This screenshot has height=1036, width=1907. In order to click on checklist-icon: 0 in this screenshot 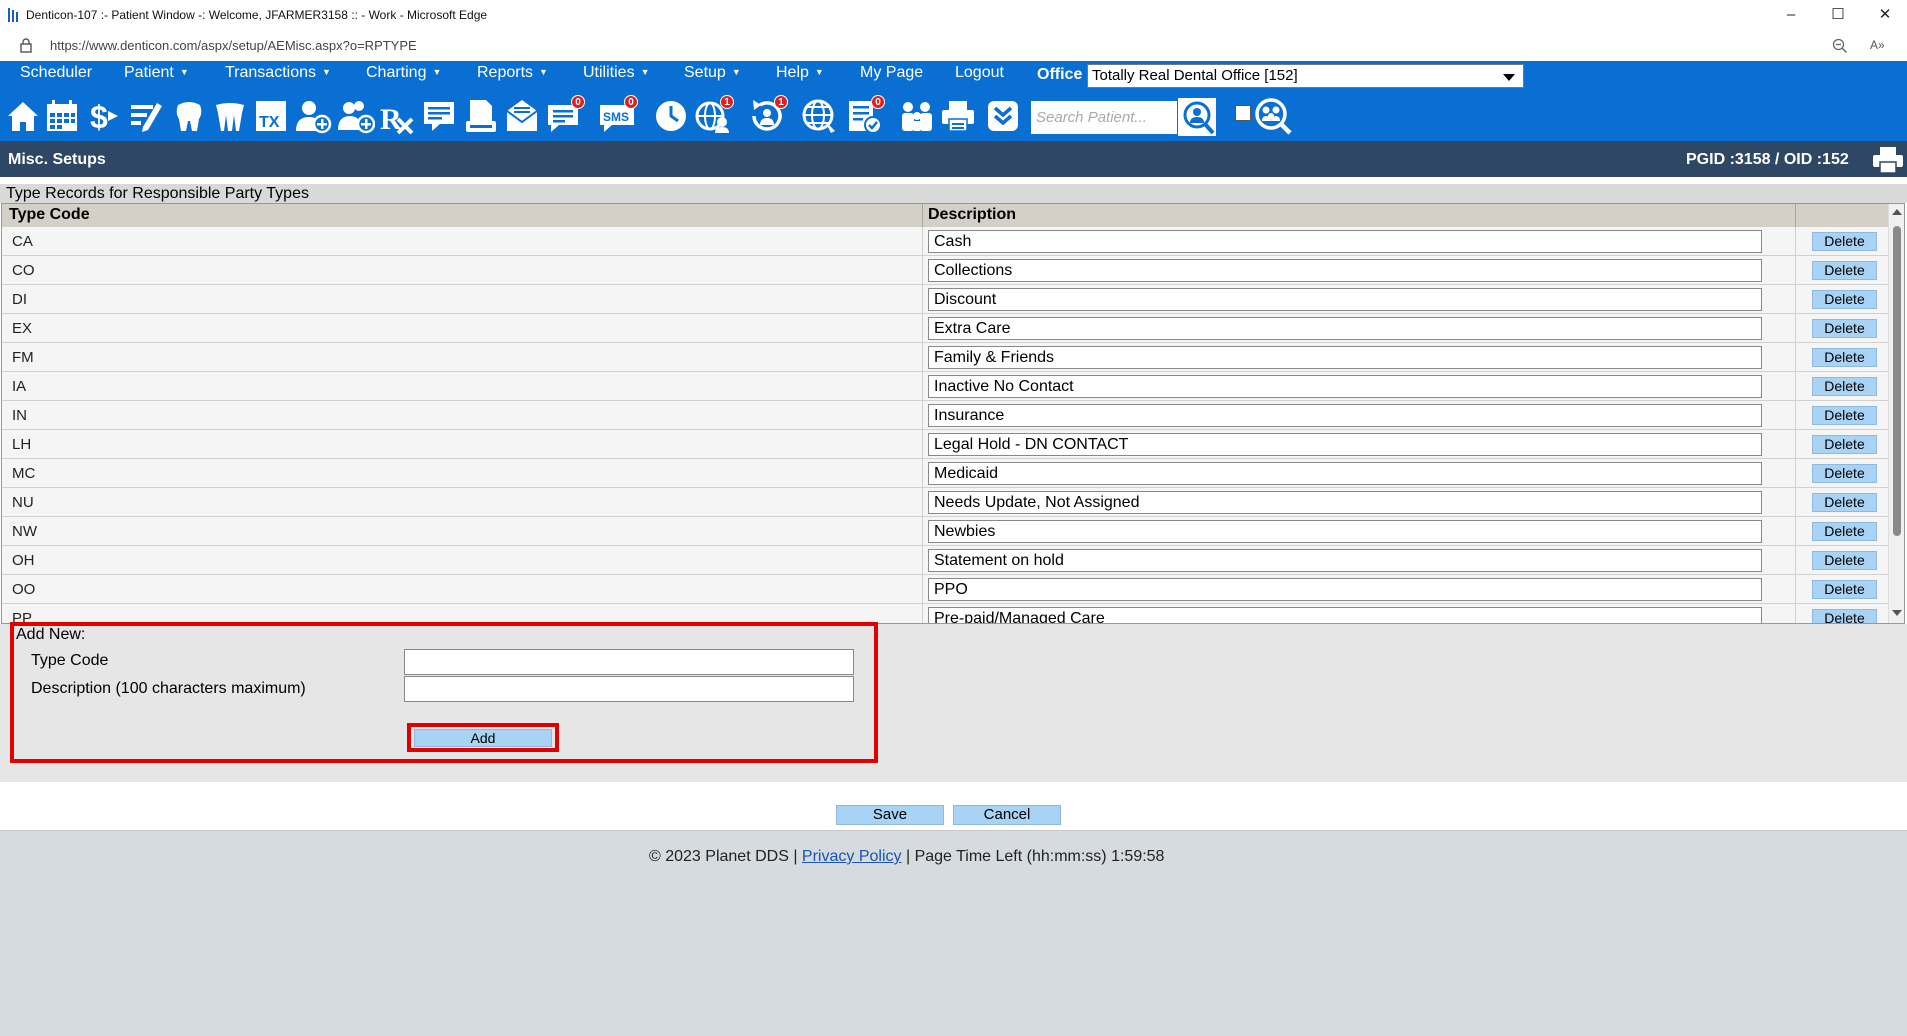, I will do `click(865, 115)`.